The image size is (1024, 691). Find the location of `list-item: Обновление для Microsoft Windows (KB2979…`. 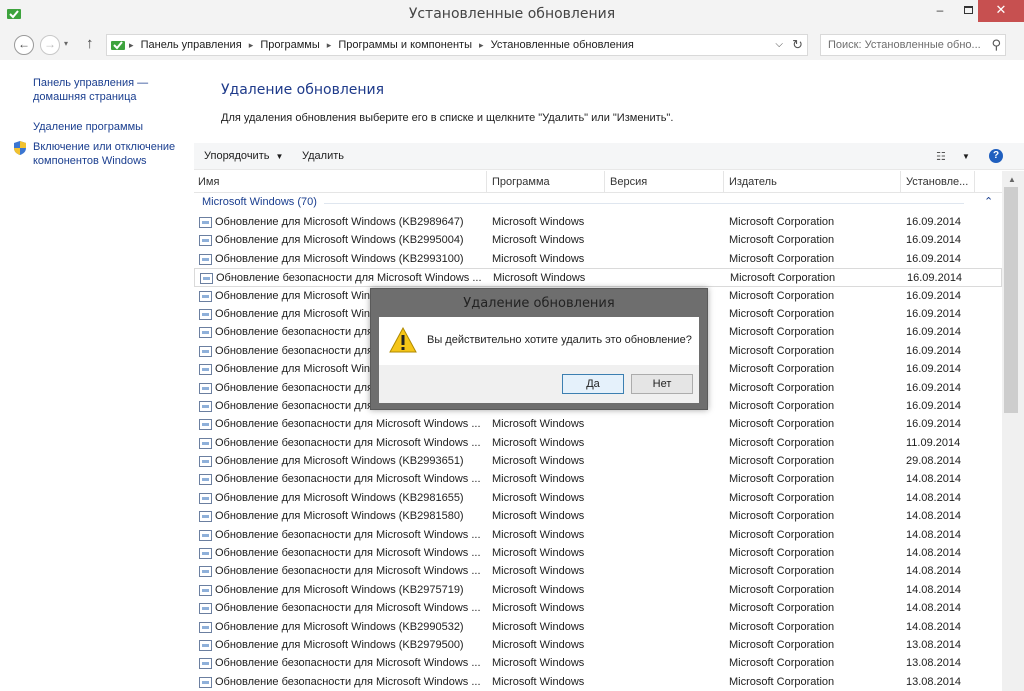

list-item: Обновление для Microsoft Windows (KB2979… is located at coordinates (598, 645).